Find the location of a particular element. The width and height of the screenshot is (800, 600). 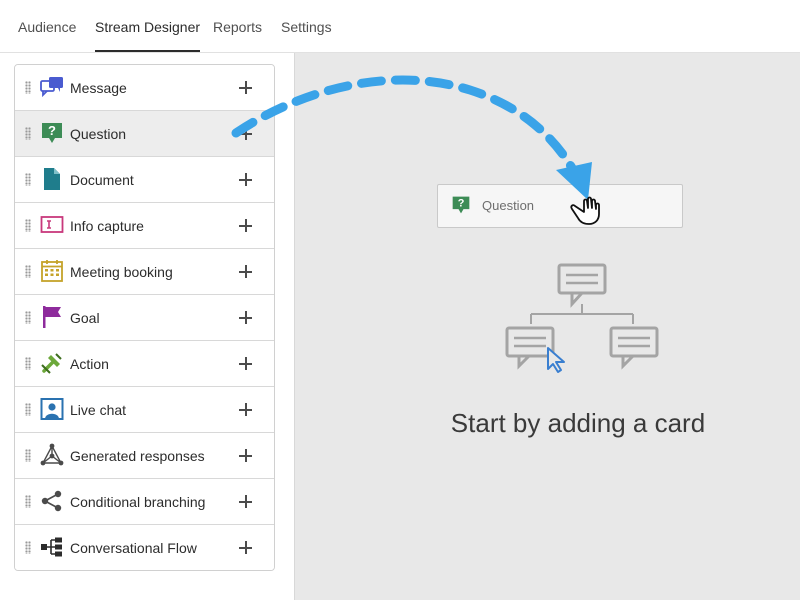

info-capture-icon is located at coordinates (52, 225).